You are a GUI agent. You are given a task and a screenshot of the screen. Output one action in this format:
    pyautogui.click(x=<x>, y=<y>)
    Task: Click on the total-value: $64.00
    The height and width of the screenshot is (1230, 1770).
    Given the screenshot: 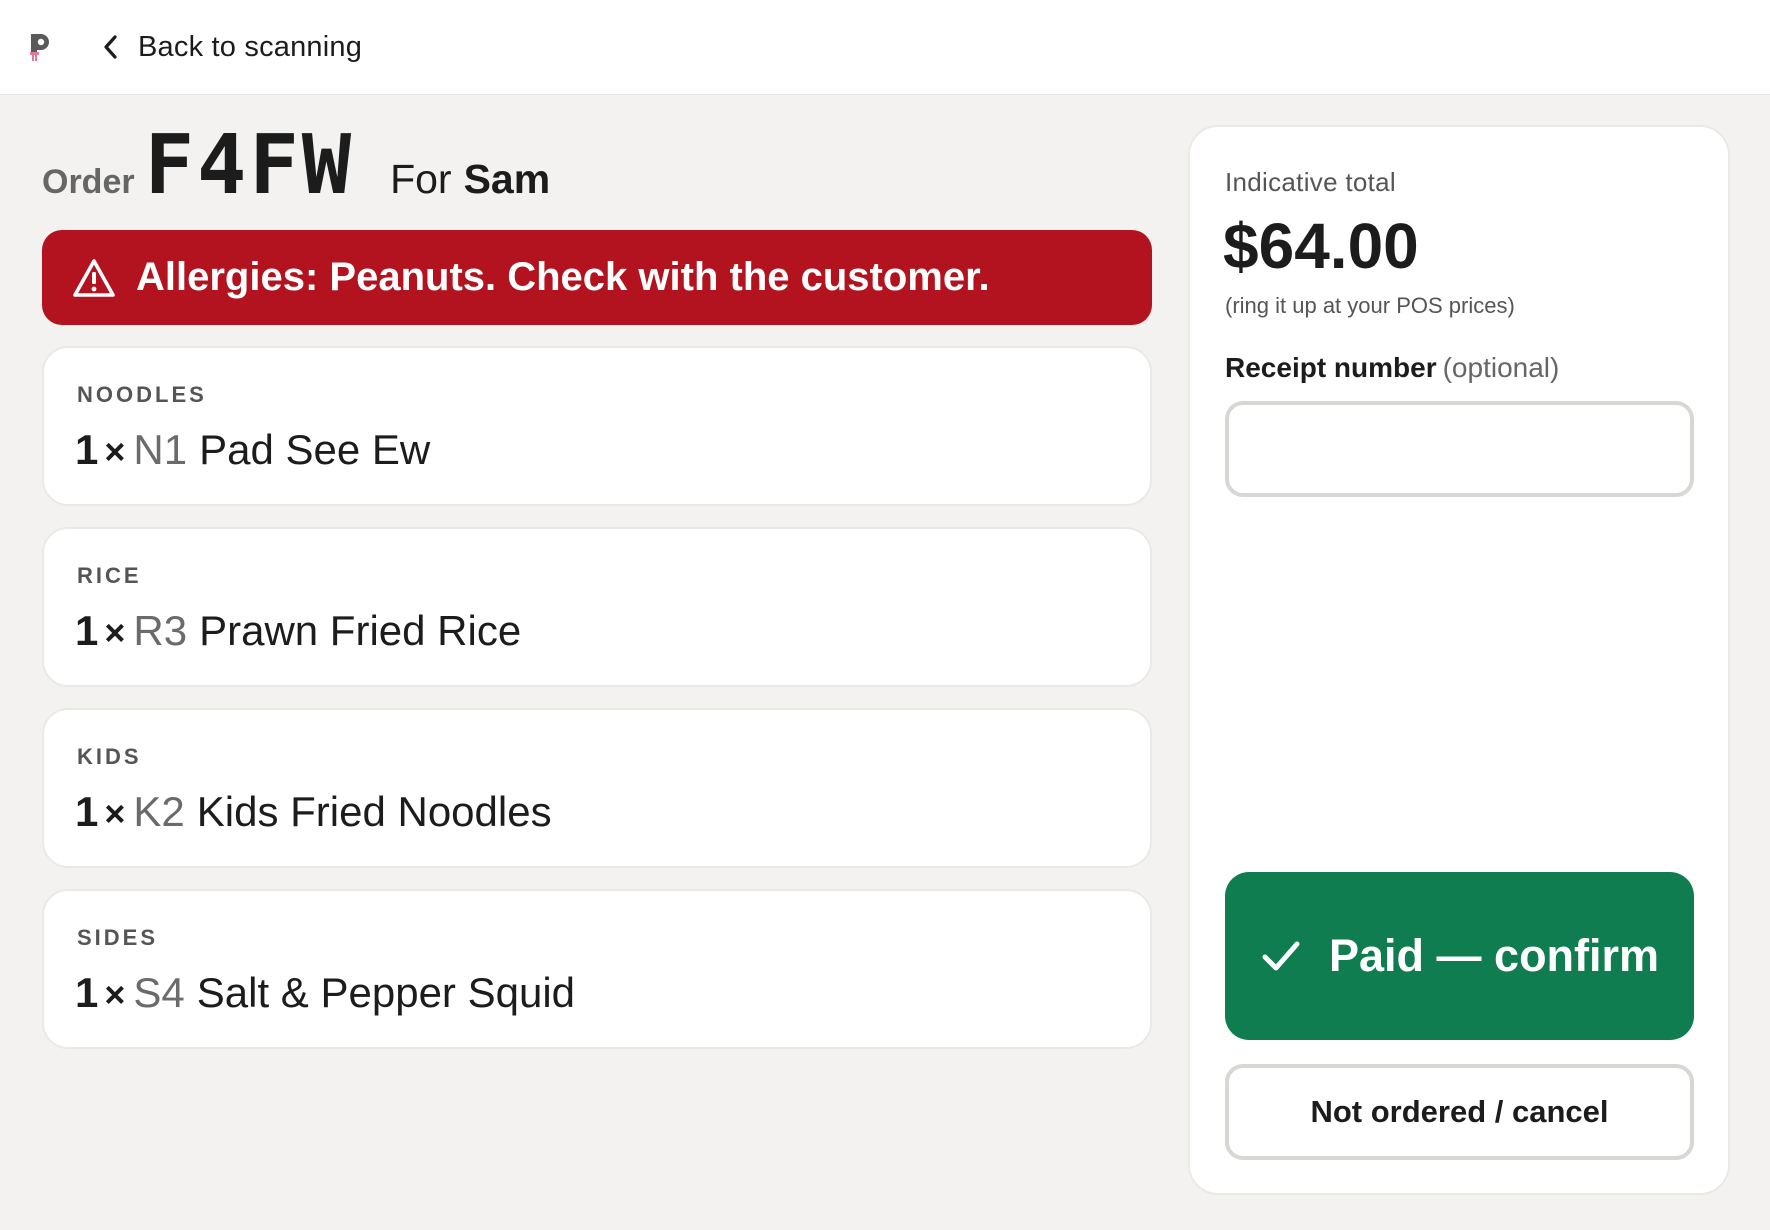 What is the action you would take?
    pyautogui.click(x=1321, y=246)
    